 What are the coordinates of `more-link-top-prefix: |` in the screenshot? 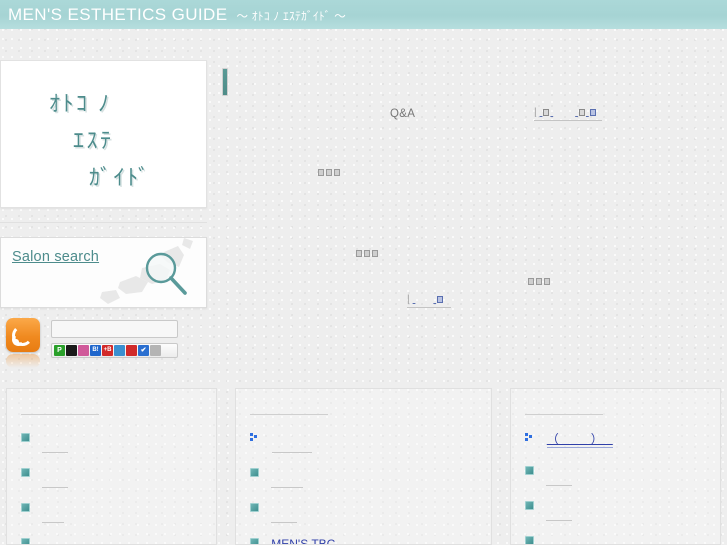 It's located at (535, 112).